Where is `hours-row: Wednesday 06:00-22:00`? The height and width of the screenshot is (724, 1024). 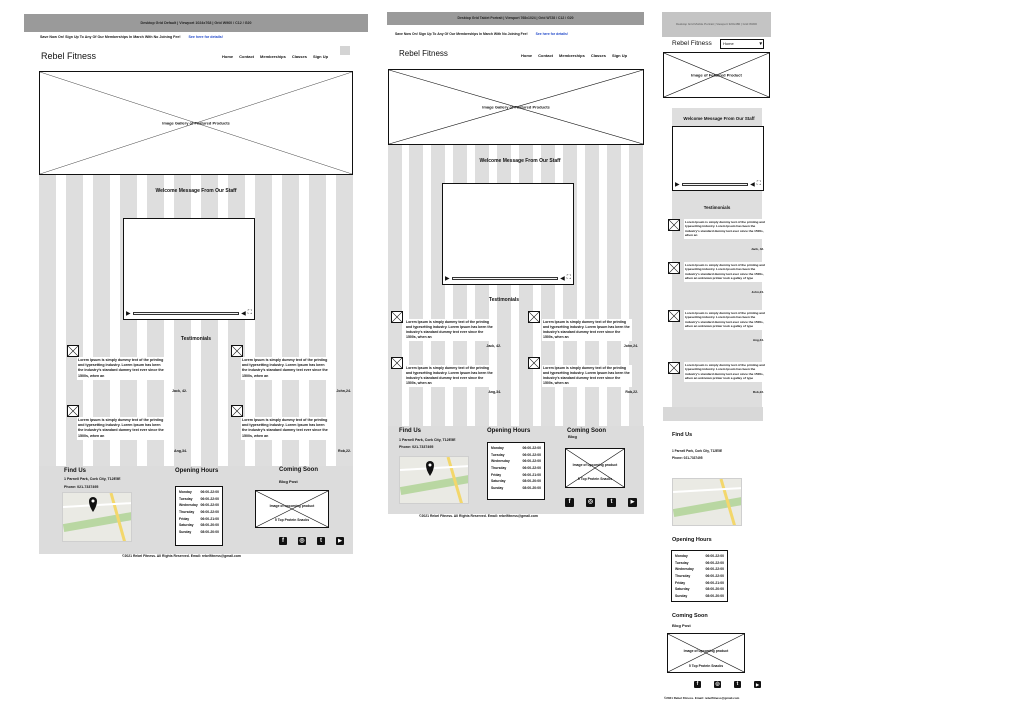 hours-row: Wednesday 06:00-22:00 is located at coordinates (199, 505).